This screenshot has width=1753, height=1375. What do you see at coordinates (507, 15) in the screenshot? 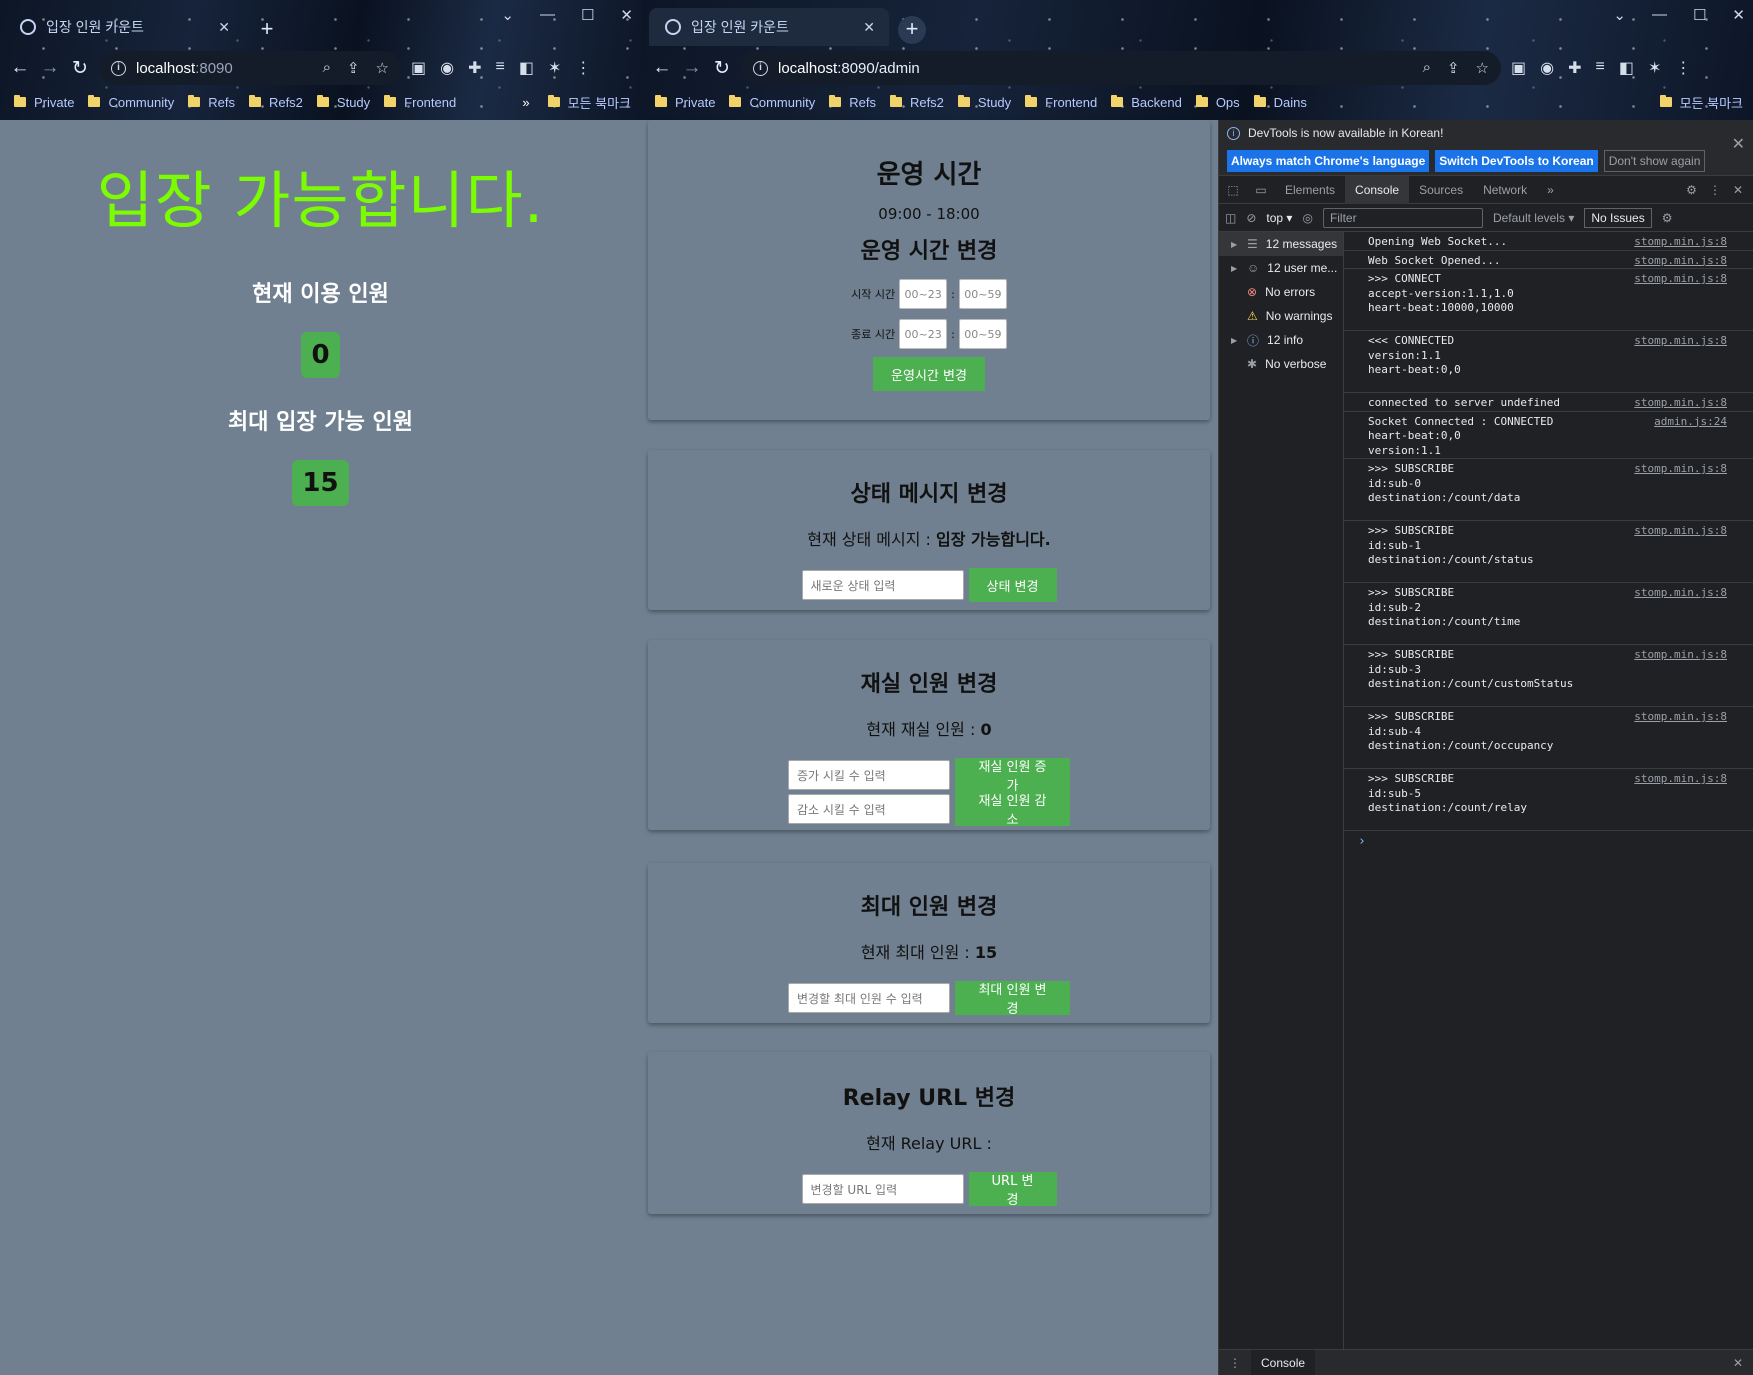
I see `tab-search-icon: ⌄` at bounding box center [507, 15].